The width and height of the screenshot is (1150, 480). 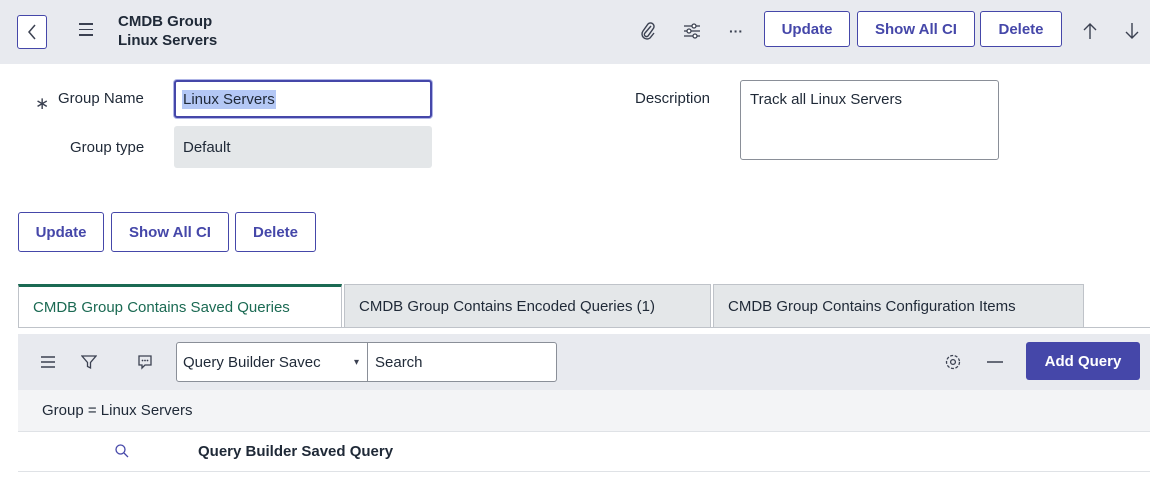 What do you see at coordinates (303, 99) in the screenshot?
I see `group-name-input: Linux Servers` at bounding box center [303, 99].